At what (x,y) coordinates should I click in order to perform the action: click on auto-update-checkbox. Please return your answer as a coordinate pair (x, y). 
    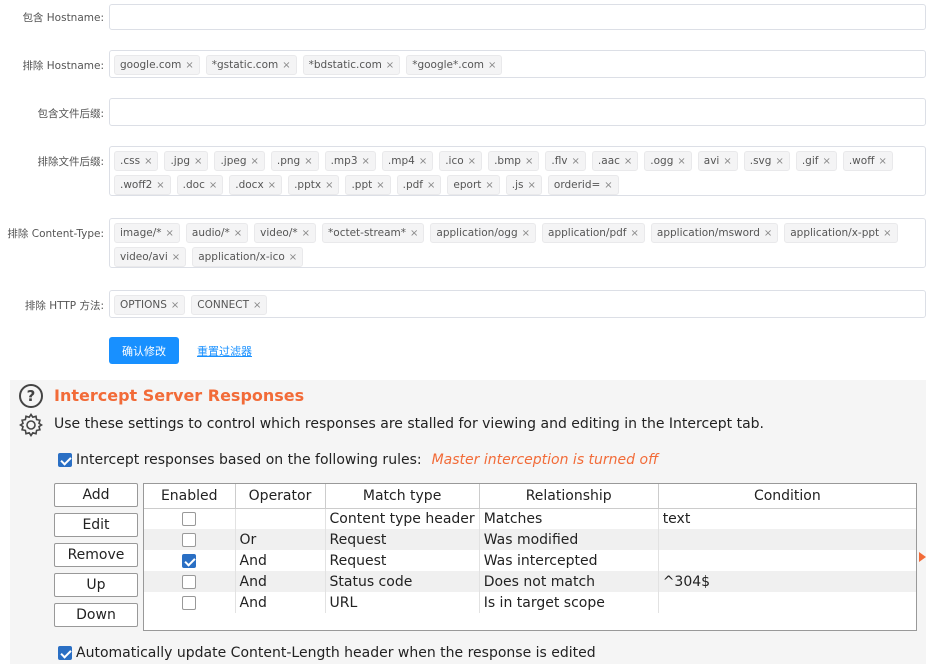
    Looking at the image, I should click on (65, 653).